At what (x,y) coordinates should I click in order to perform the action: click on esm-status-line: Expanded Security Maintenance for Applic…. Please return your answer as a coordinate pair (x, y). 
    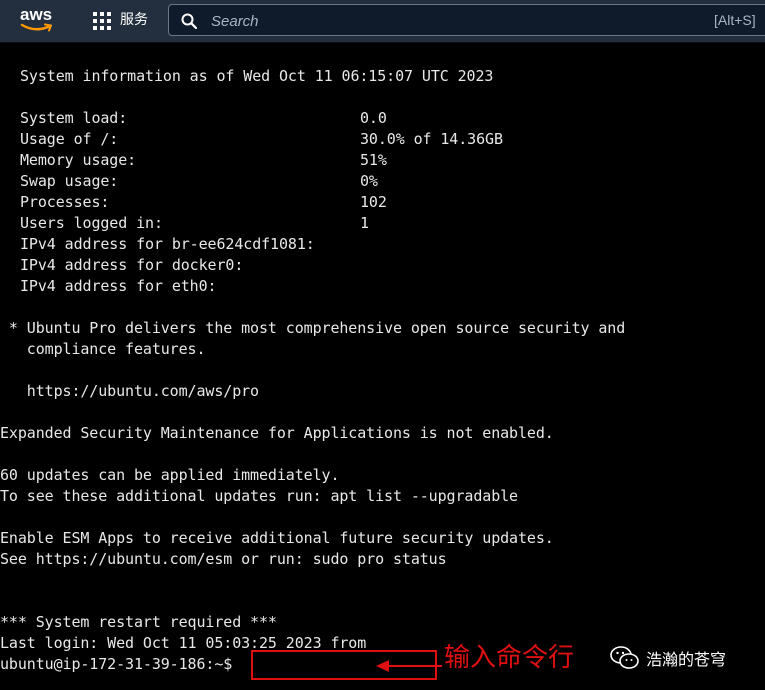
    Looking at the image, I should click on (277, 433).